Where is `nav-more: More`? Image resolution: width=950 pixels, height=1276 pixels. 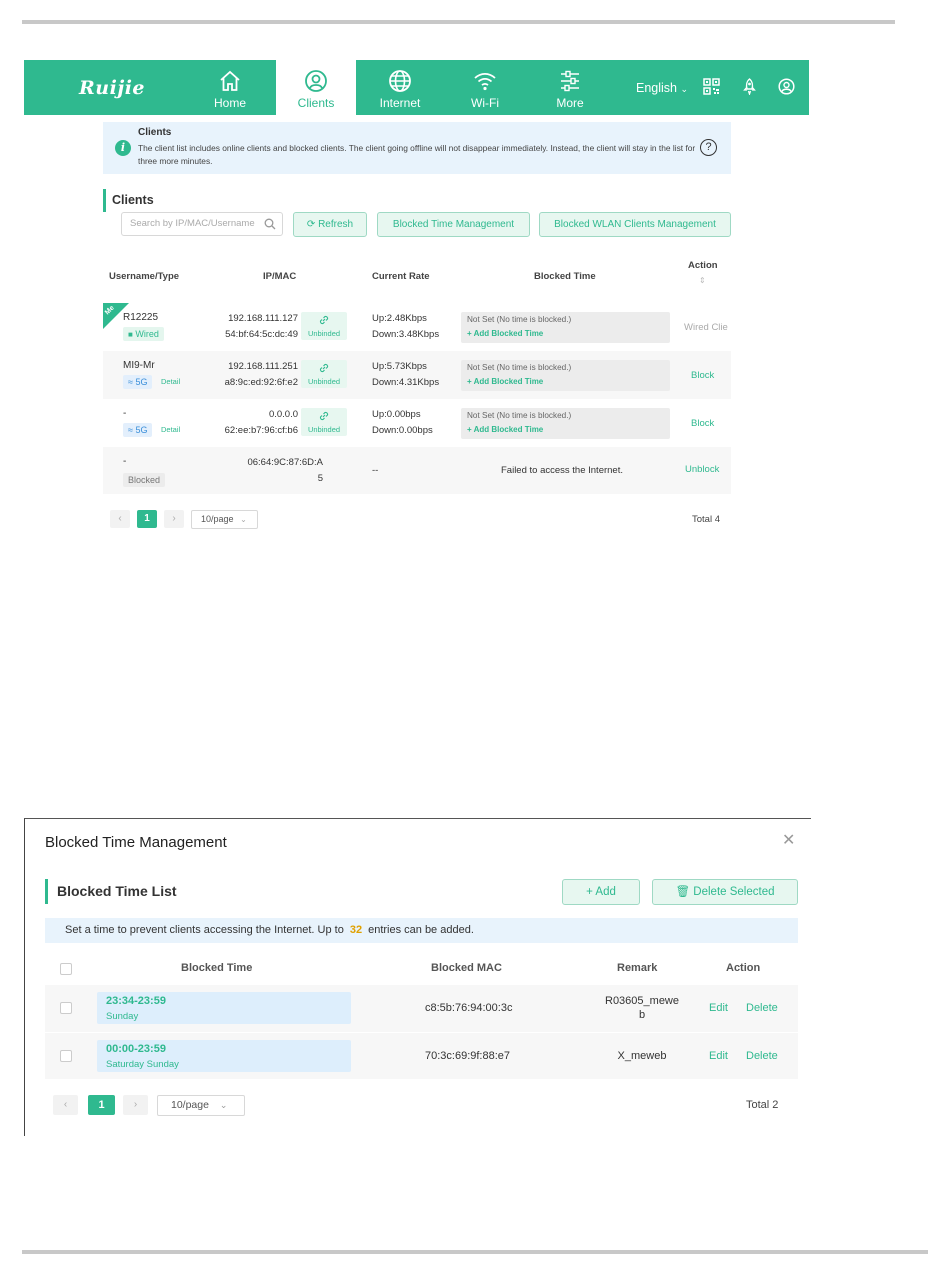
nav-more: More is located at coordinates (570, 87).